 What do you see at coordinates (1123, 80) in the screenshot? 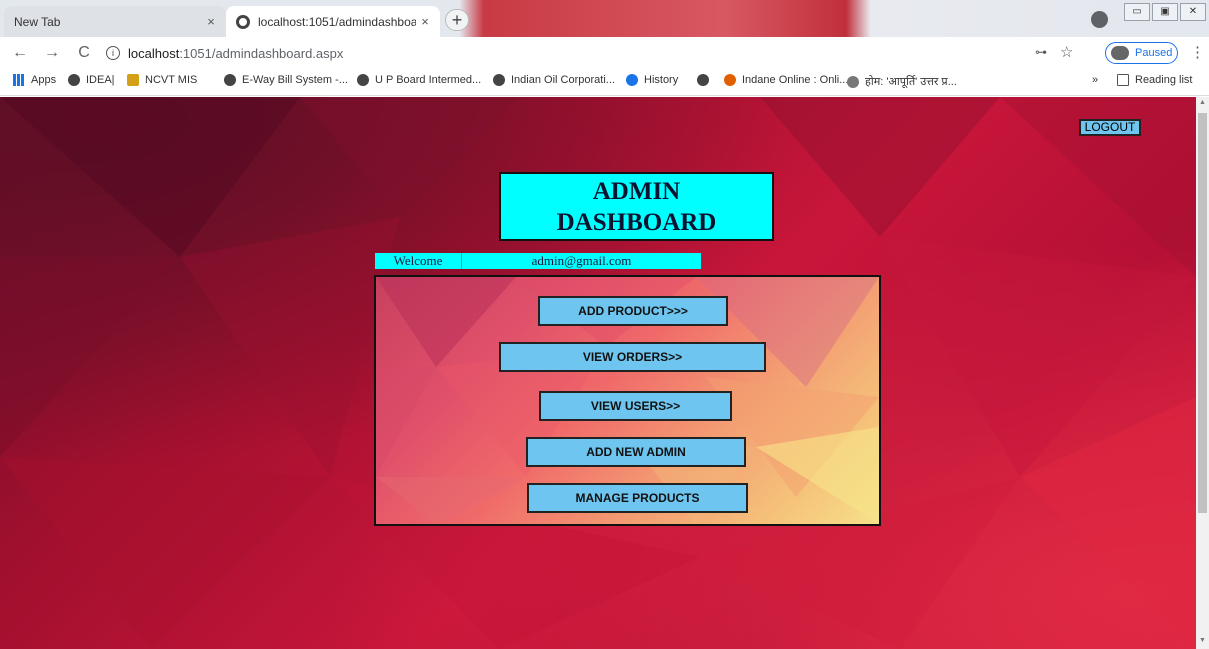
I see `reading-list-icon` at bounding box center [1123, 80].